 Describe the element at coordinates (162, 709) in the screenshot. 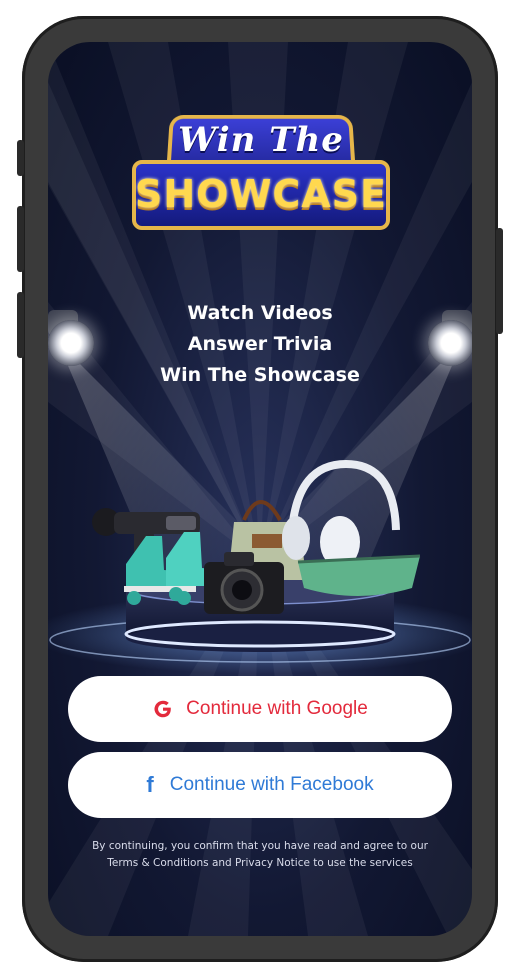

I see `google-icon` at that location.